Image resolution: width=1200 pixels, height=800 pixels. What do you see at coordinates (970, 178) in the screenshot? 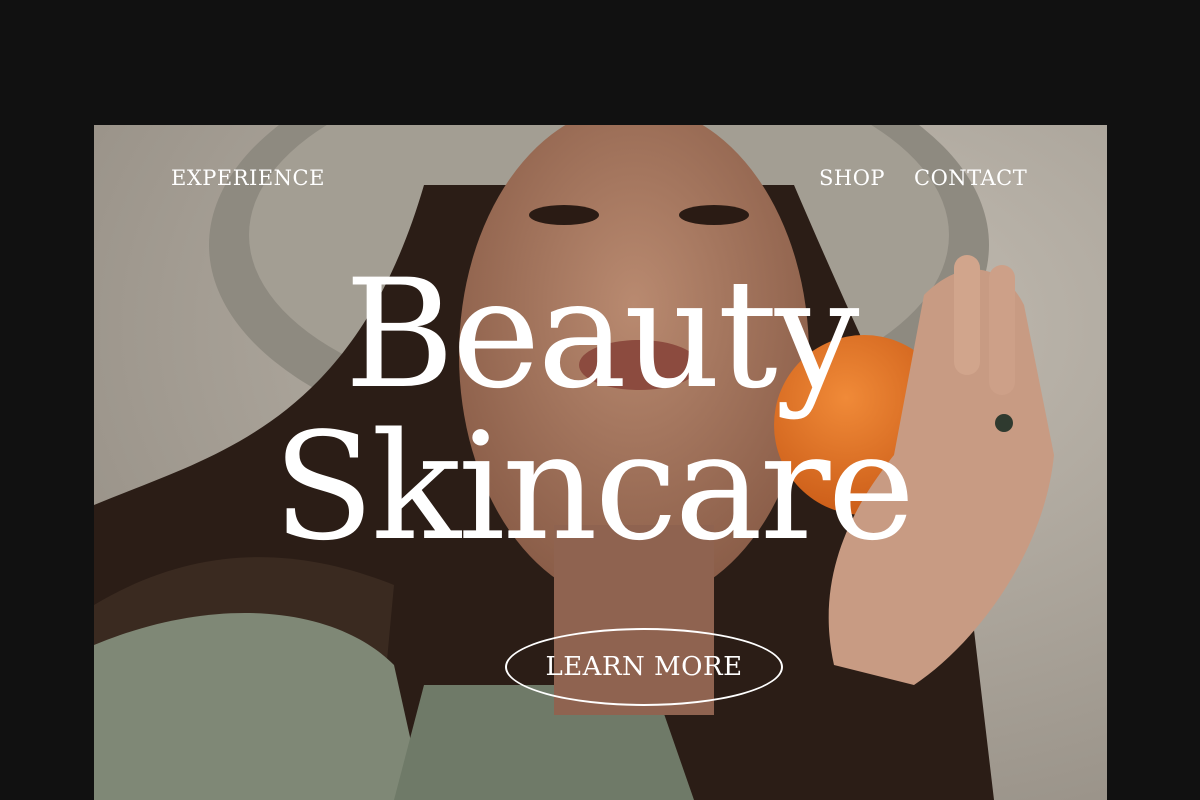
I see `nav-contact-link: CONTACT` at bounding box center [970, 178].